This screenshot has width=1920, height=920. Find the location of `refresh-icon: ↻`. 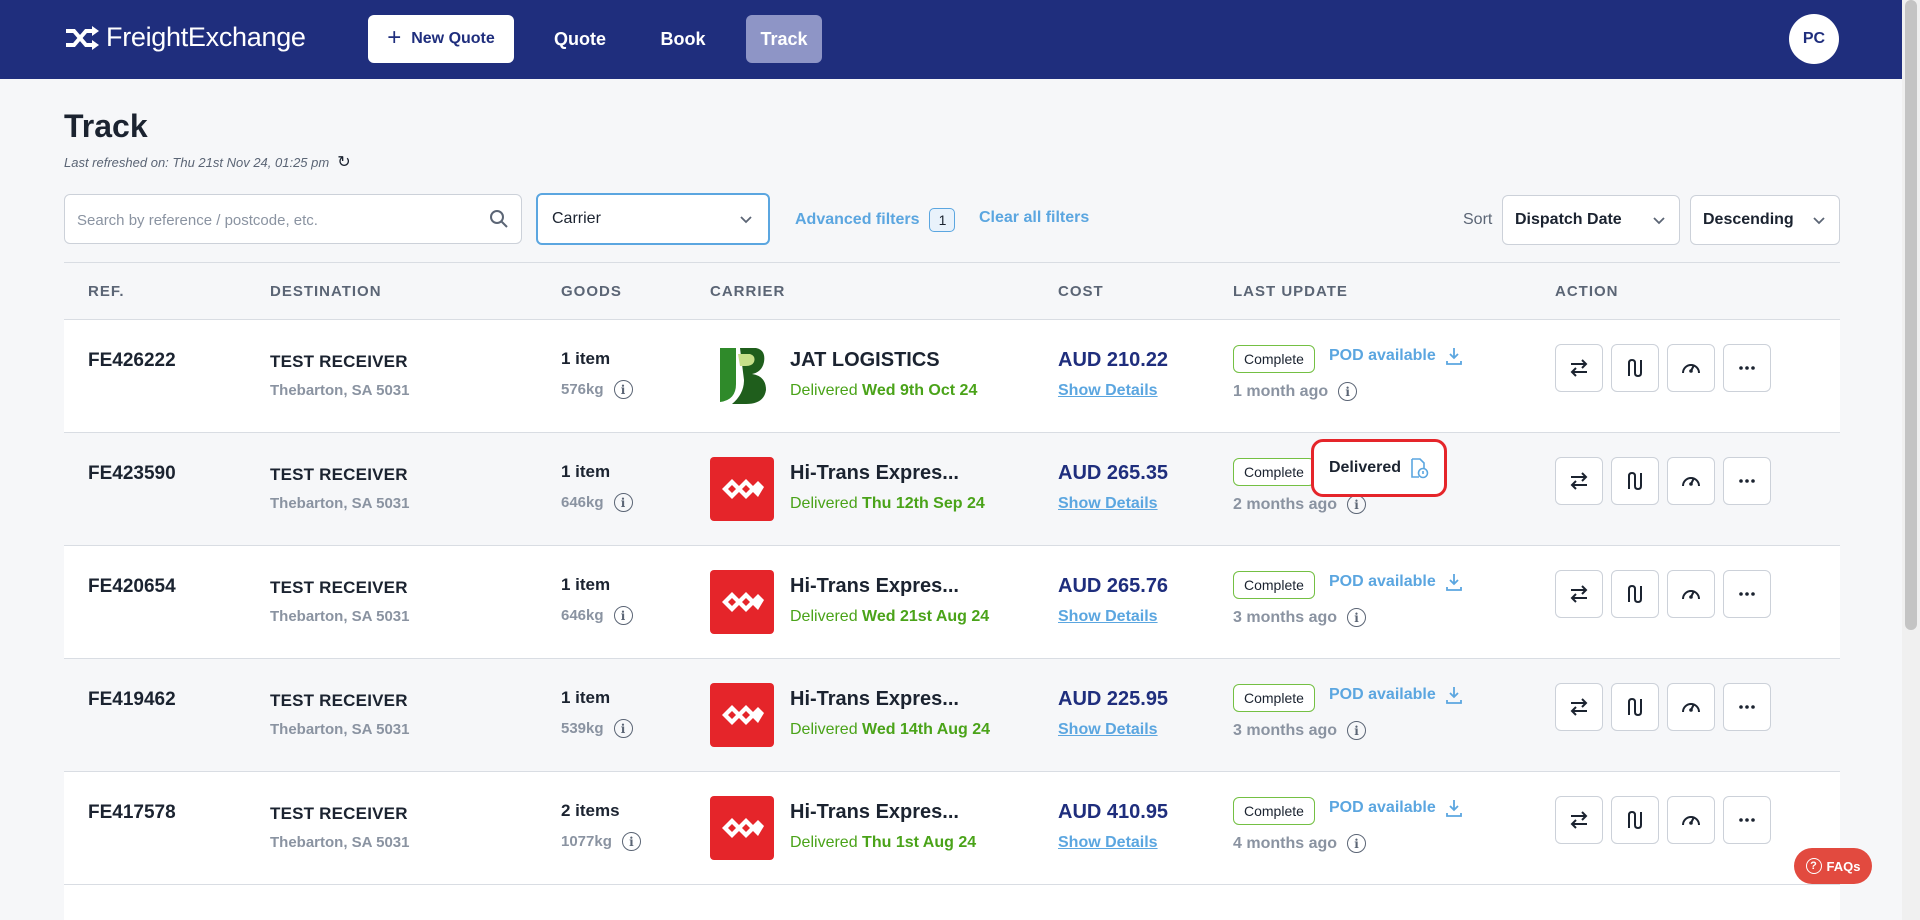

refresh-icon: ↻ is located at coordinates (343, 162).